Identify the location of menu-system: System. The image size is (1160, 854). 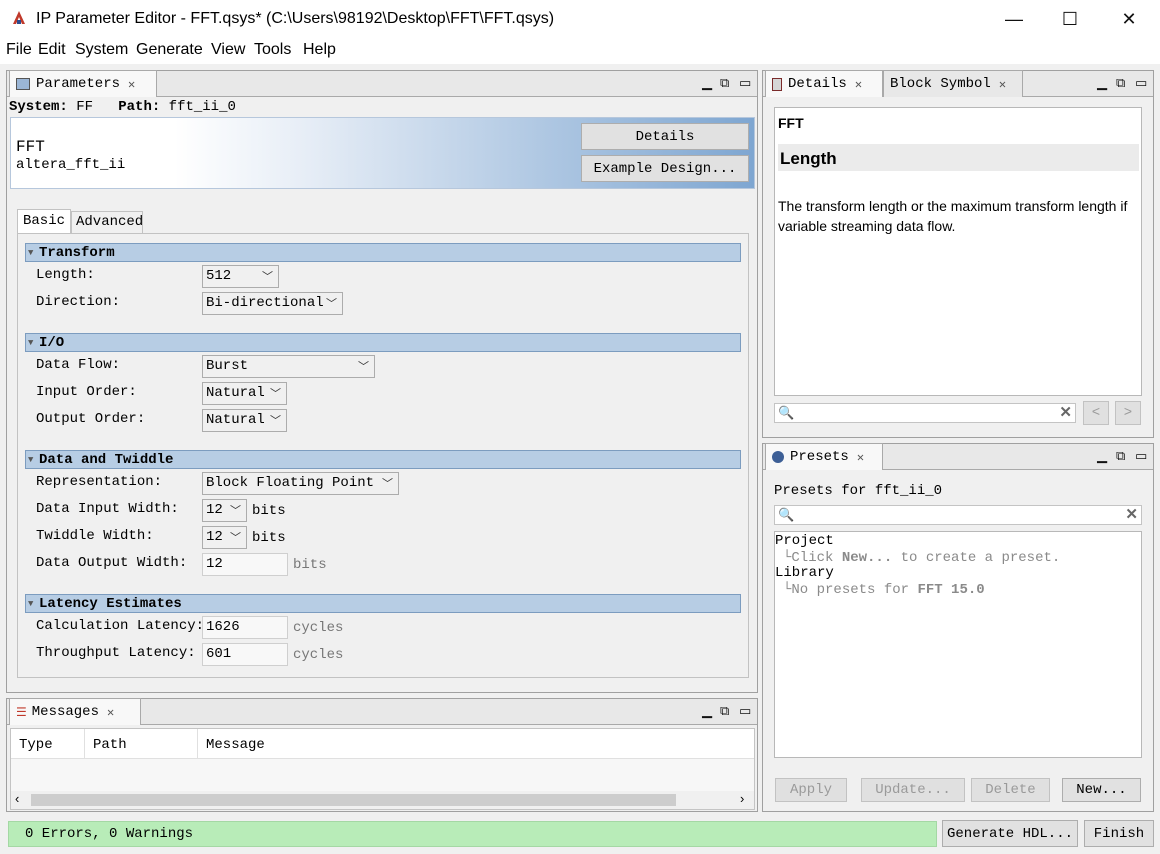
(101, 50).